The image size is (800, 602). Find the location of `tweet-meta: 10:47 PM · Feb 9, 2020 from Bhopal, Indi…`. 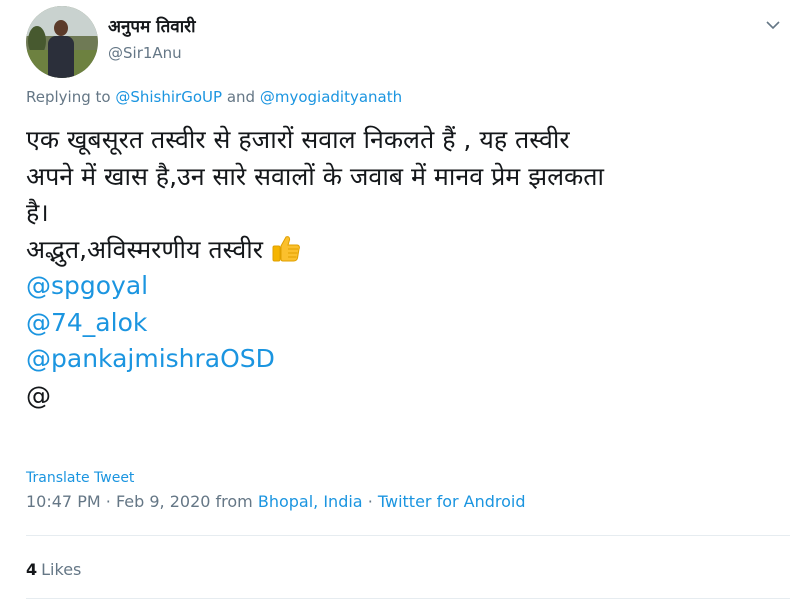

tweet-meta: 10:47 PM · Feb 9, 2020 from Bhopal, Indi… is located at coordinates (276, 501).